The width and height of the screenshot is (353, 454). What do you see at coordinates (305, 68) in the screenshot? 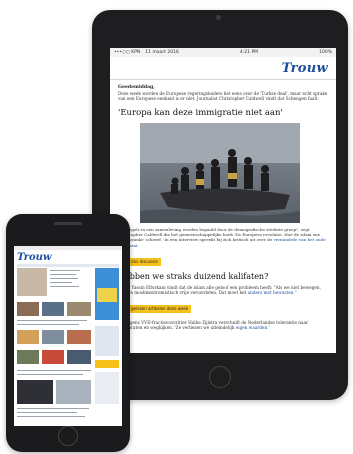
I see `trouw-logo: Trouw` at bounding box center [305, 68].